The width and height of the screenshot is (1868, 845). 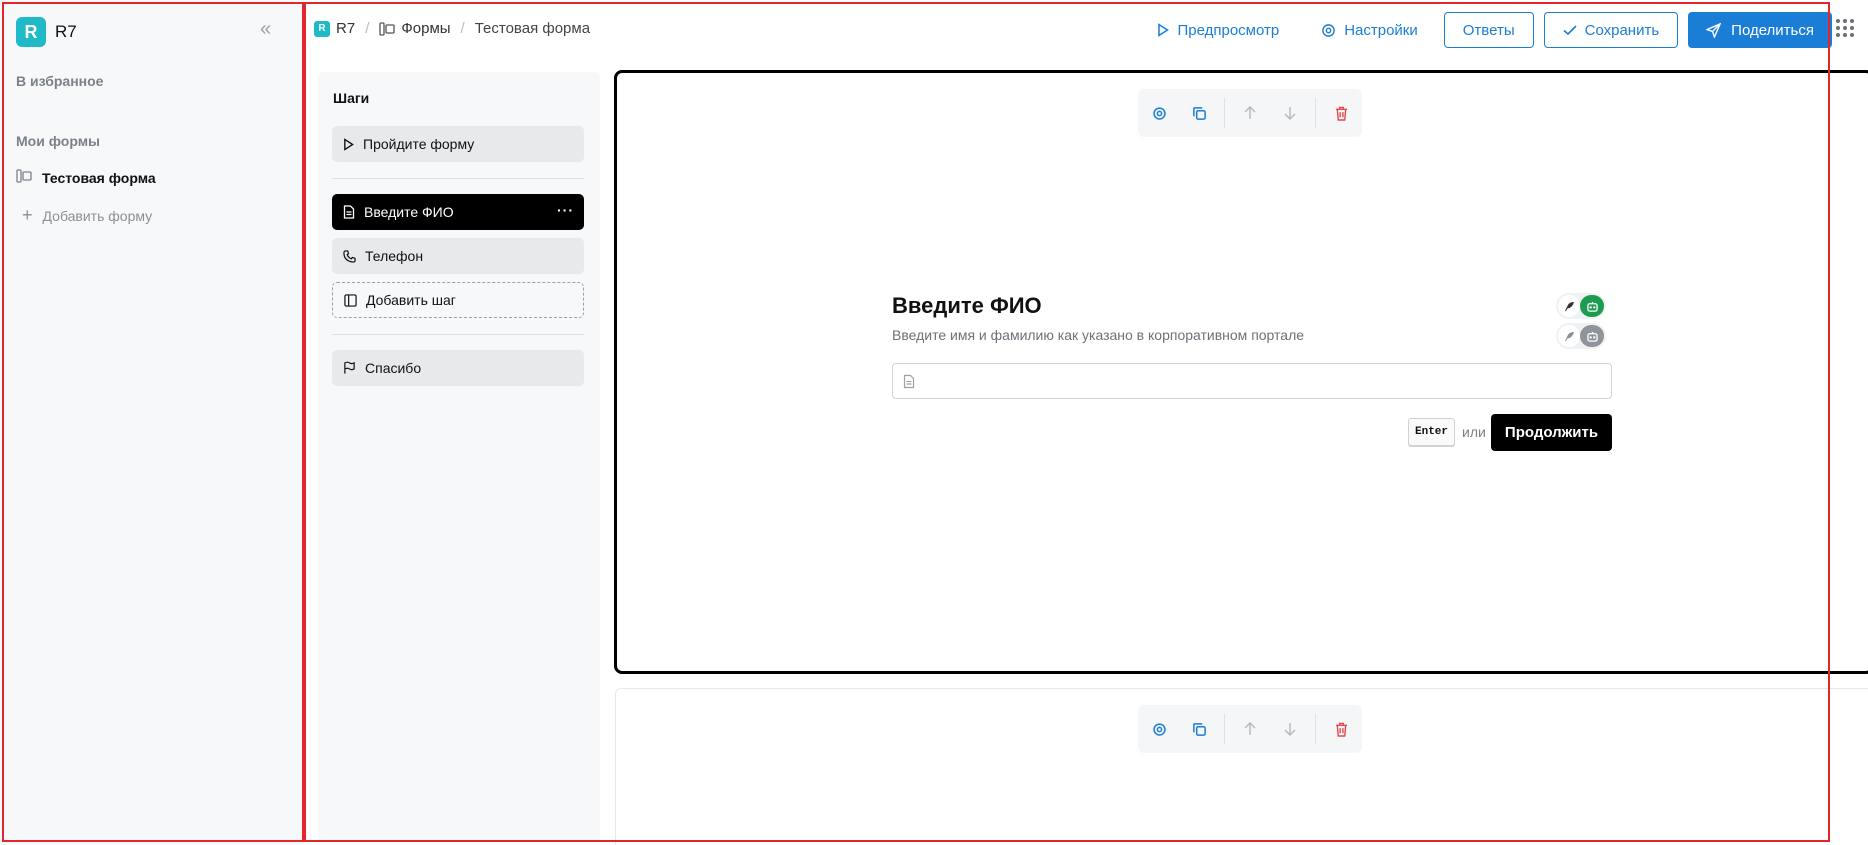 I want to click on sidebar-item-test-form: Тестовая форма, so click(x=86, y=177).